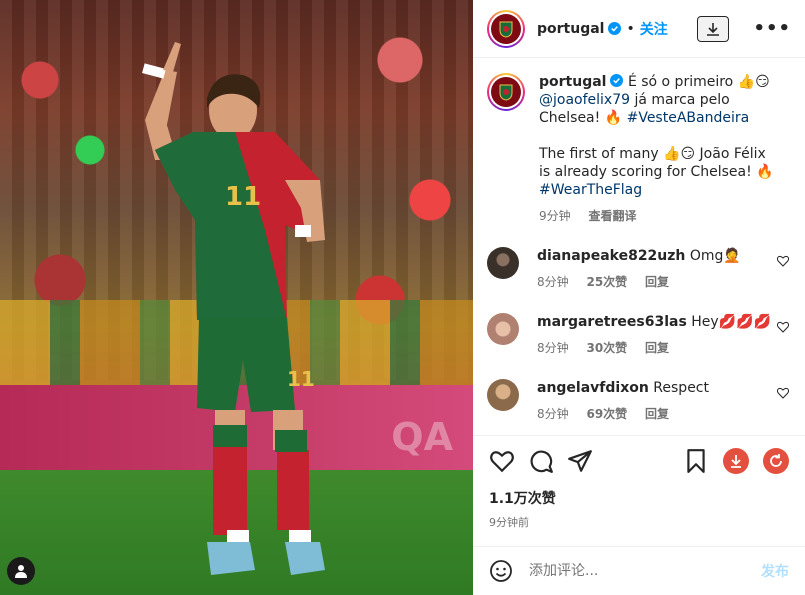 The width and height of the screenshot is (805, 595). I want to click on jersey-number: 11, so click(243, 197).